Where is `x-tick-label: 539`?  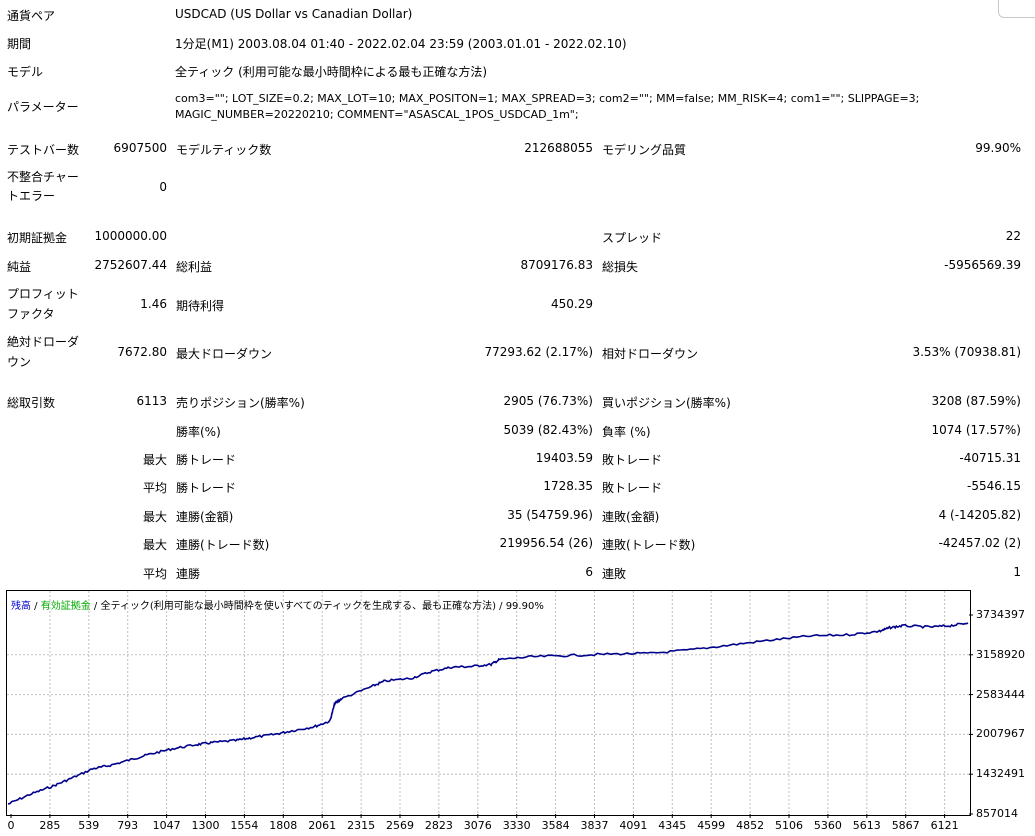 x-tick-label: 539 is located at coordinates (89, 825).